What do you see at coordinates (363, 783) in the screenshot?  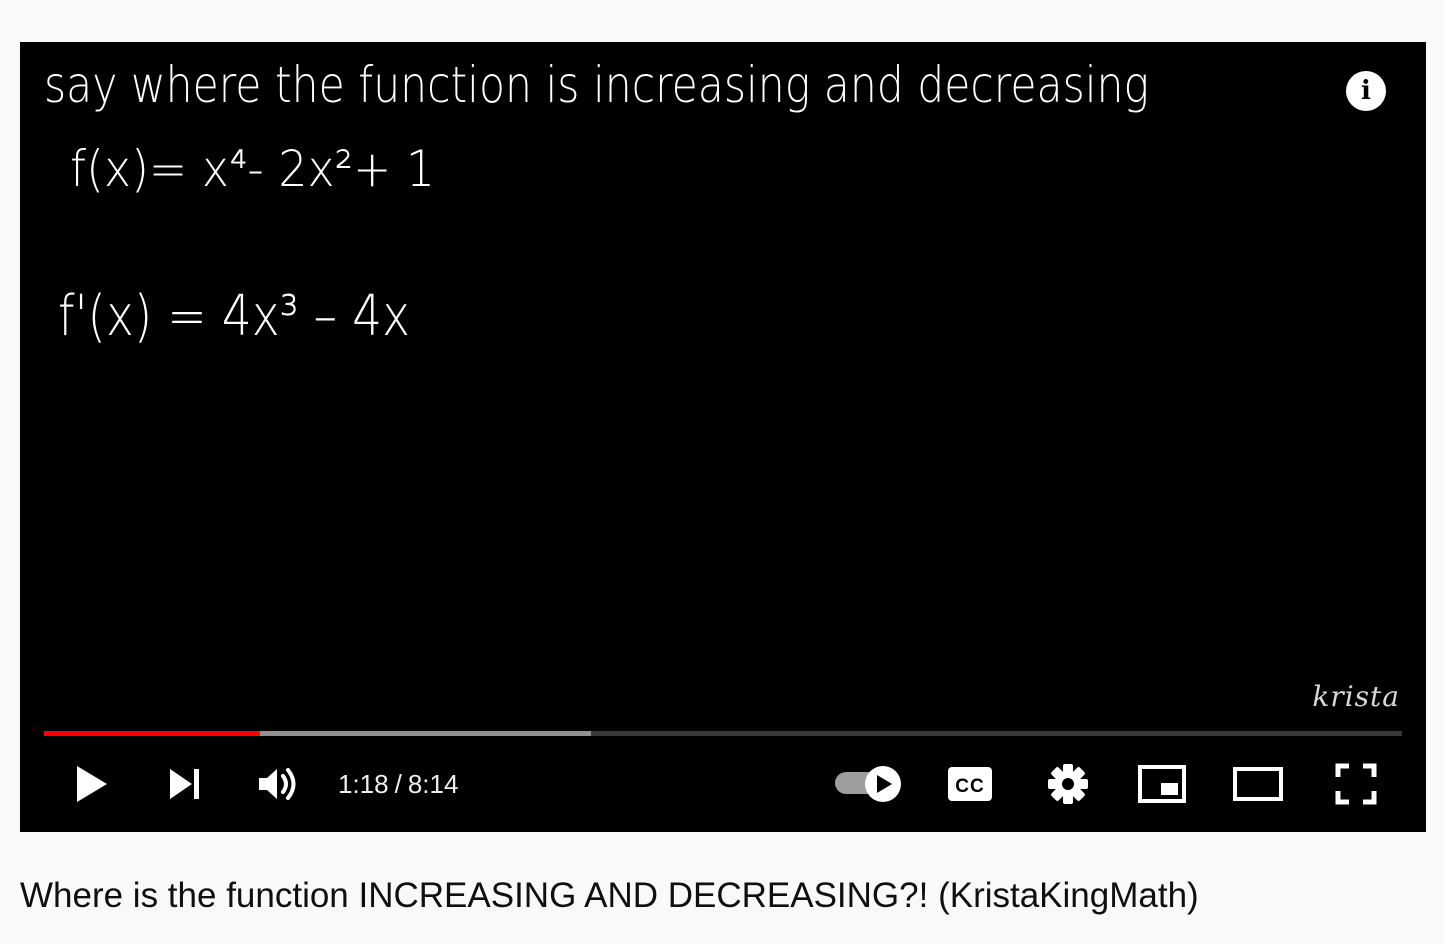 I see `current-time: 1:18` at bounding box center [363, 783].